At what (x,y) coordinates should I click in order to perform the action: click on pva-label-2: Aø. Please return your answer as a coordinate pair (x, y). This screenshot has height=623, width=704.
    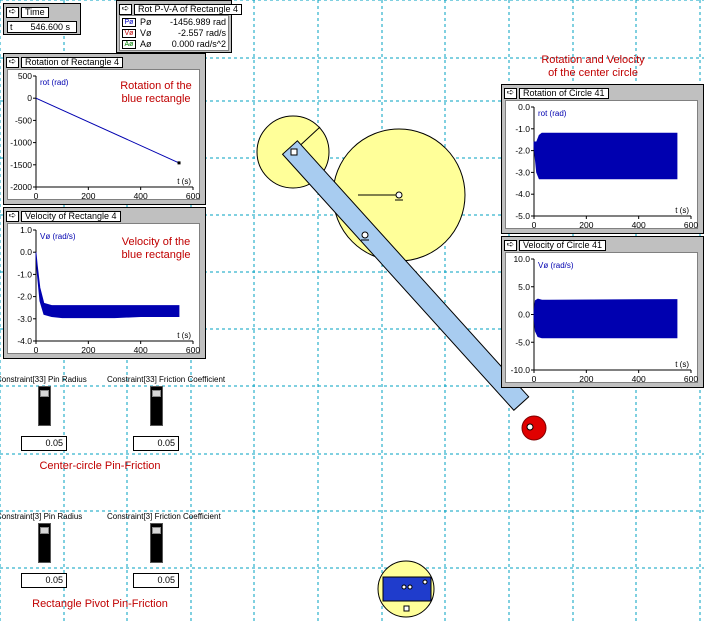
    Looking at the image, I should click on (146, 44).